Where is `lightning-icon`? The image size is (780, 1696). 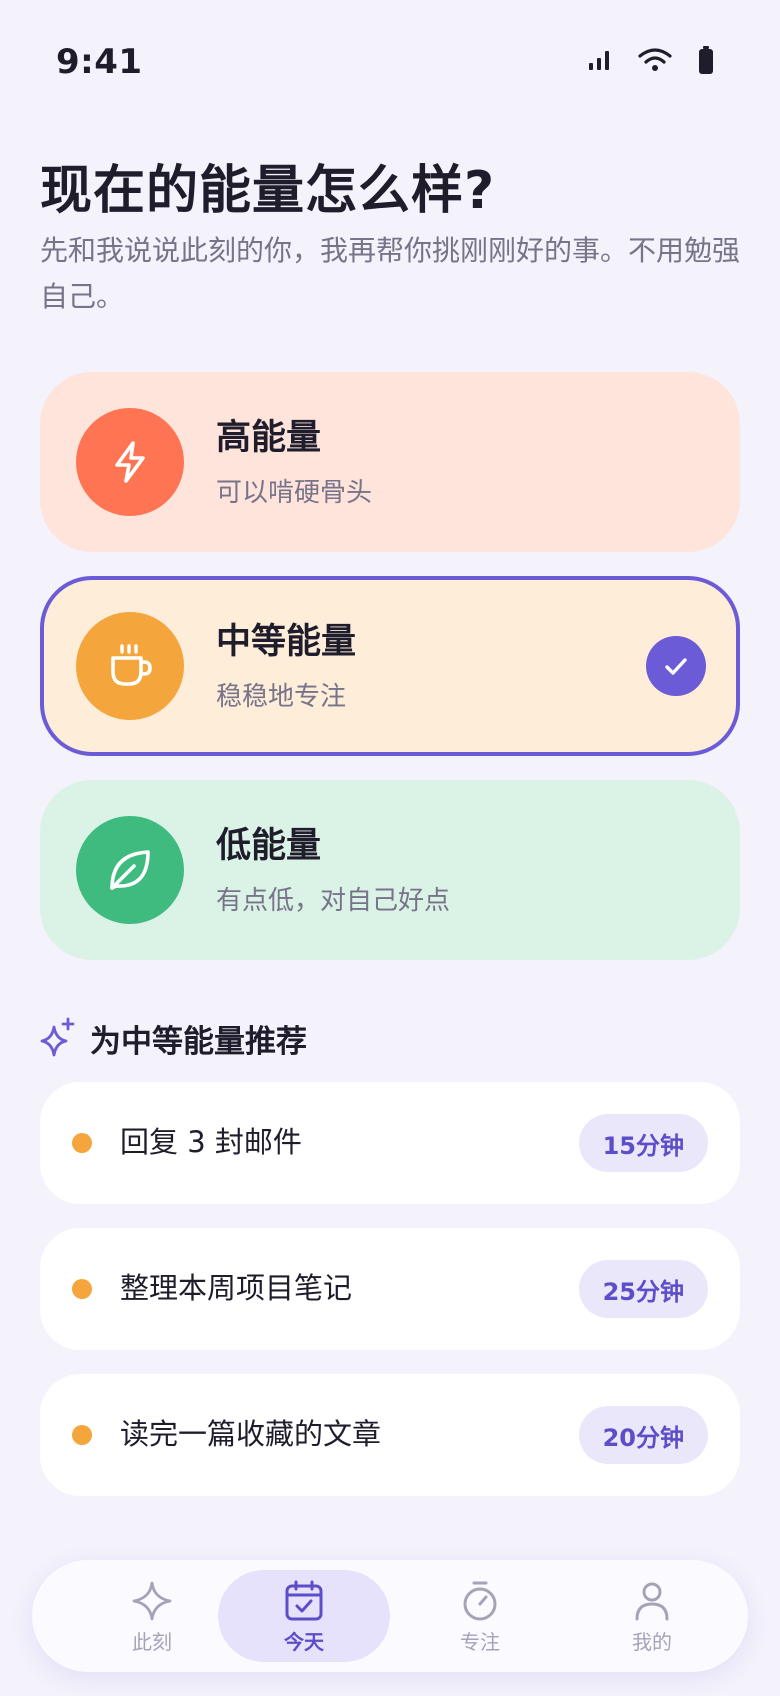
lightning-icon is located at coordinates (130, 462).